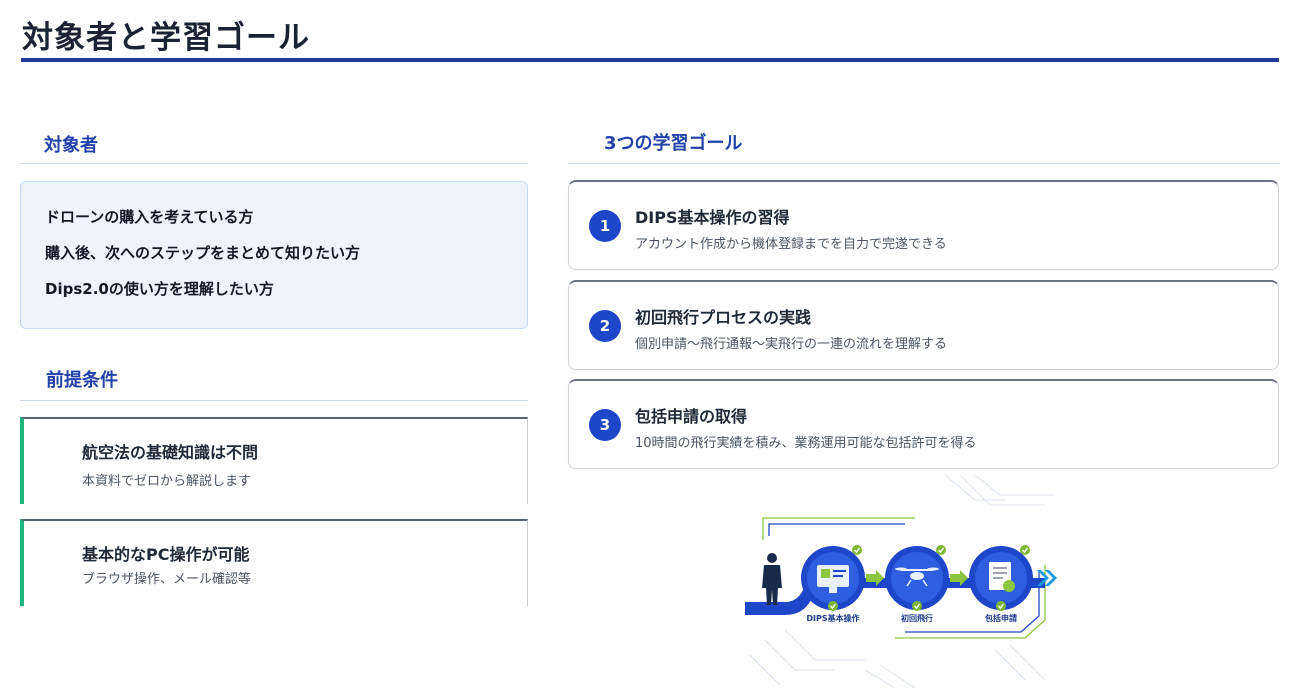 The height and width of the screenshot is (692, 1300). What do you see at coordinates (923, 163) in the screenshot?
I see `goals-divider` at bounding box center [923, 163].